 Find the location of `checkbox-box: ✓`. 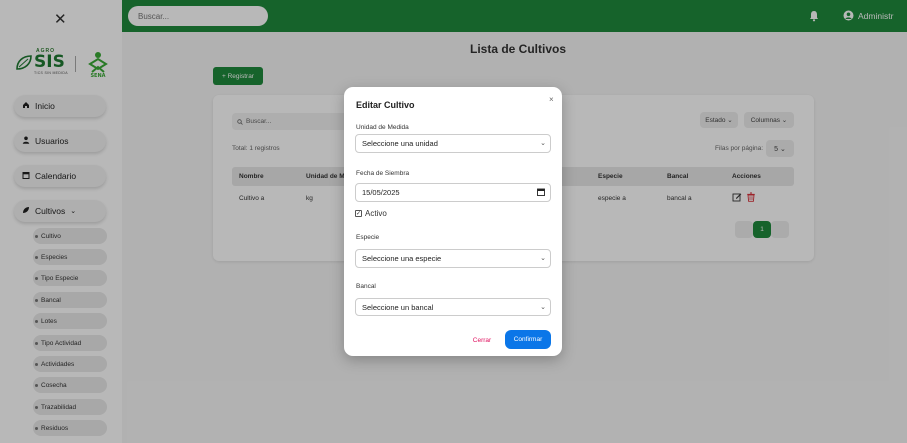

checkbox-box: ✓ is located at coordinates (358, 213).